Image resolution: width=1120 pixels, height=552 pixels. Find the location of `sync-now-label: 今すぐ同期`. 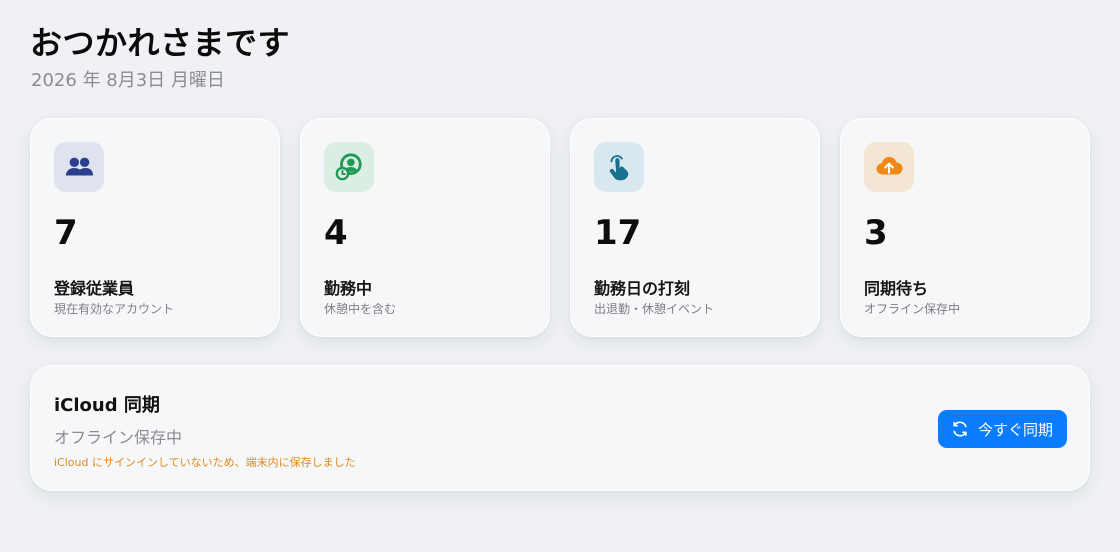

sync-now-label: 今すぐ同期 is located at coordinates (1015, 429).